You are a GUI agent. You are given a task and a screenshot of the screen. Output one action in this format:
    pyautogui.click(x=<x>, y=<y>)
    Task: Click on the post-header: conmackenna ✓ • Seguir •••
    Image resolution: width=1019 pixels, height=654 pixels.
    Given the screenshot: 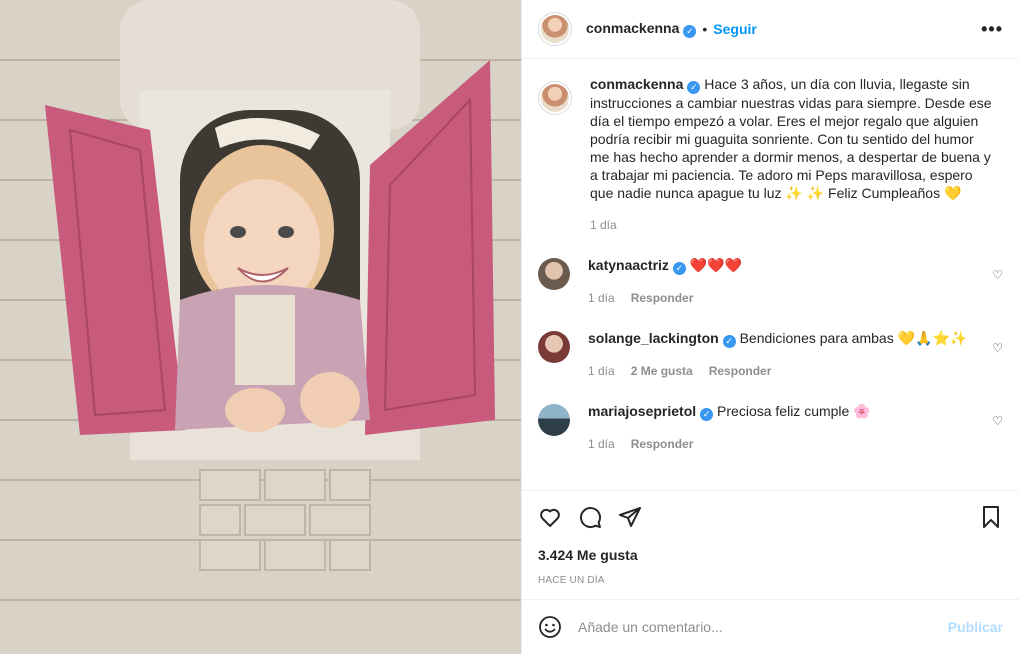 What is the action you would take?
    pyautogui.click(x=770, y=29)
    